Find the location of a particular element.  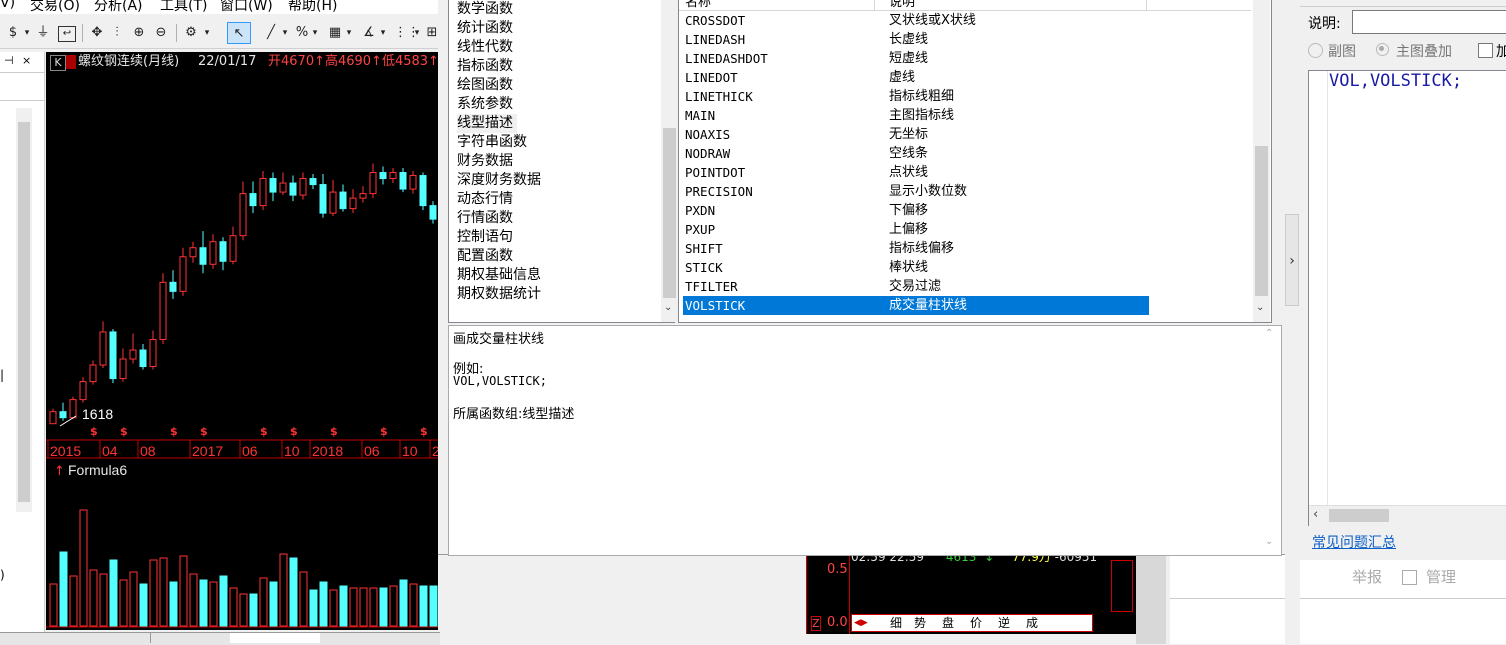

function-row: LINEDASH 长虚线 is located at coordinates (916, 39).